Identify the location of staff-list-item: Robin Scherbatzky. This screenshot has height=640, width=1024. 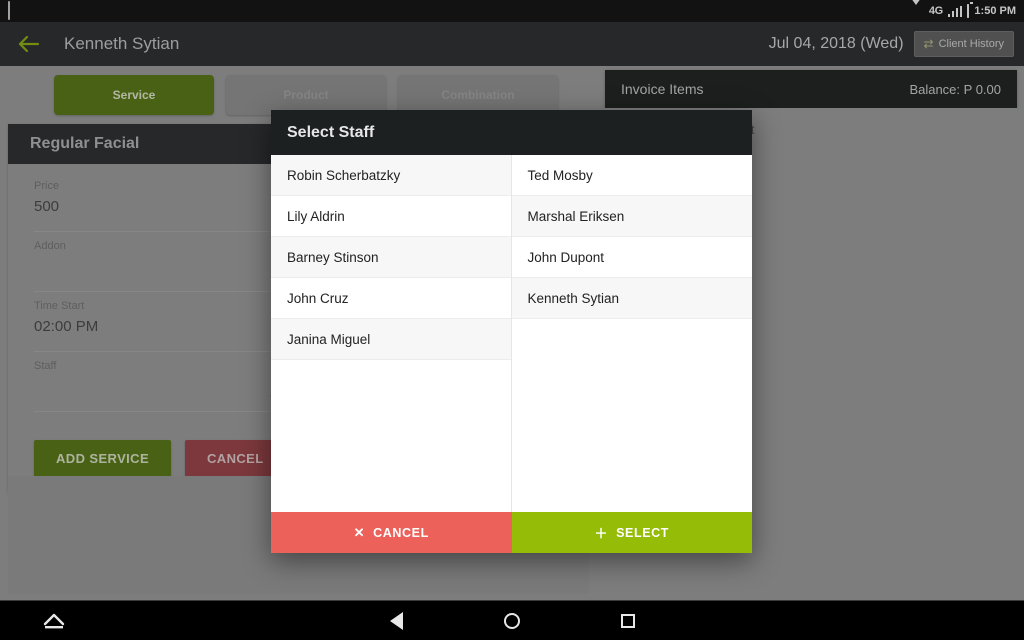
(391, 175).